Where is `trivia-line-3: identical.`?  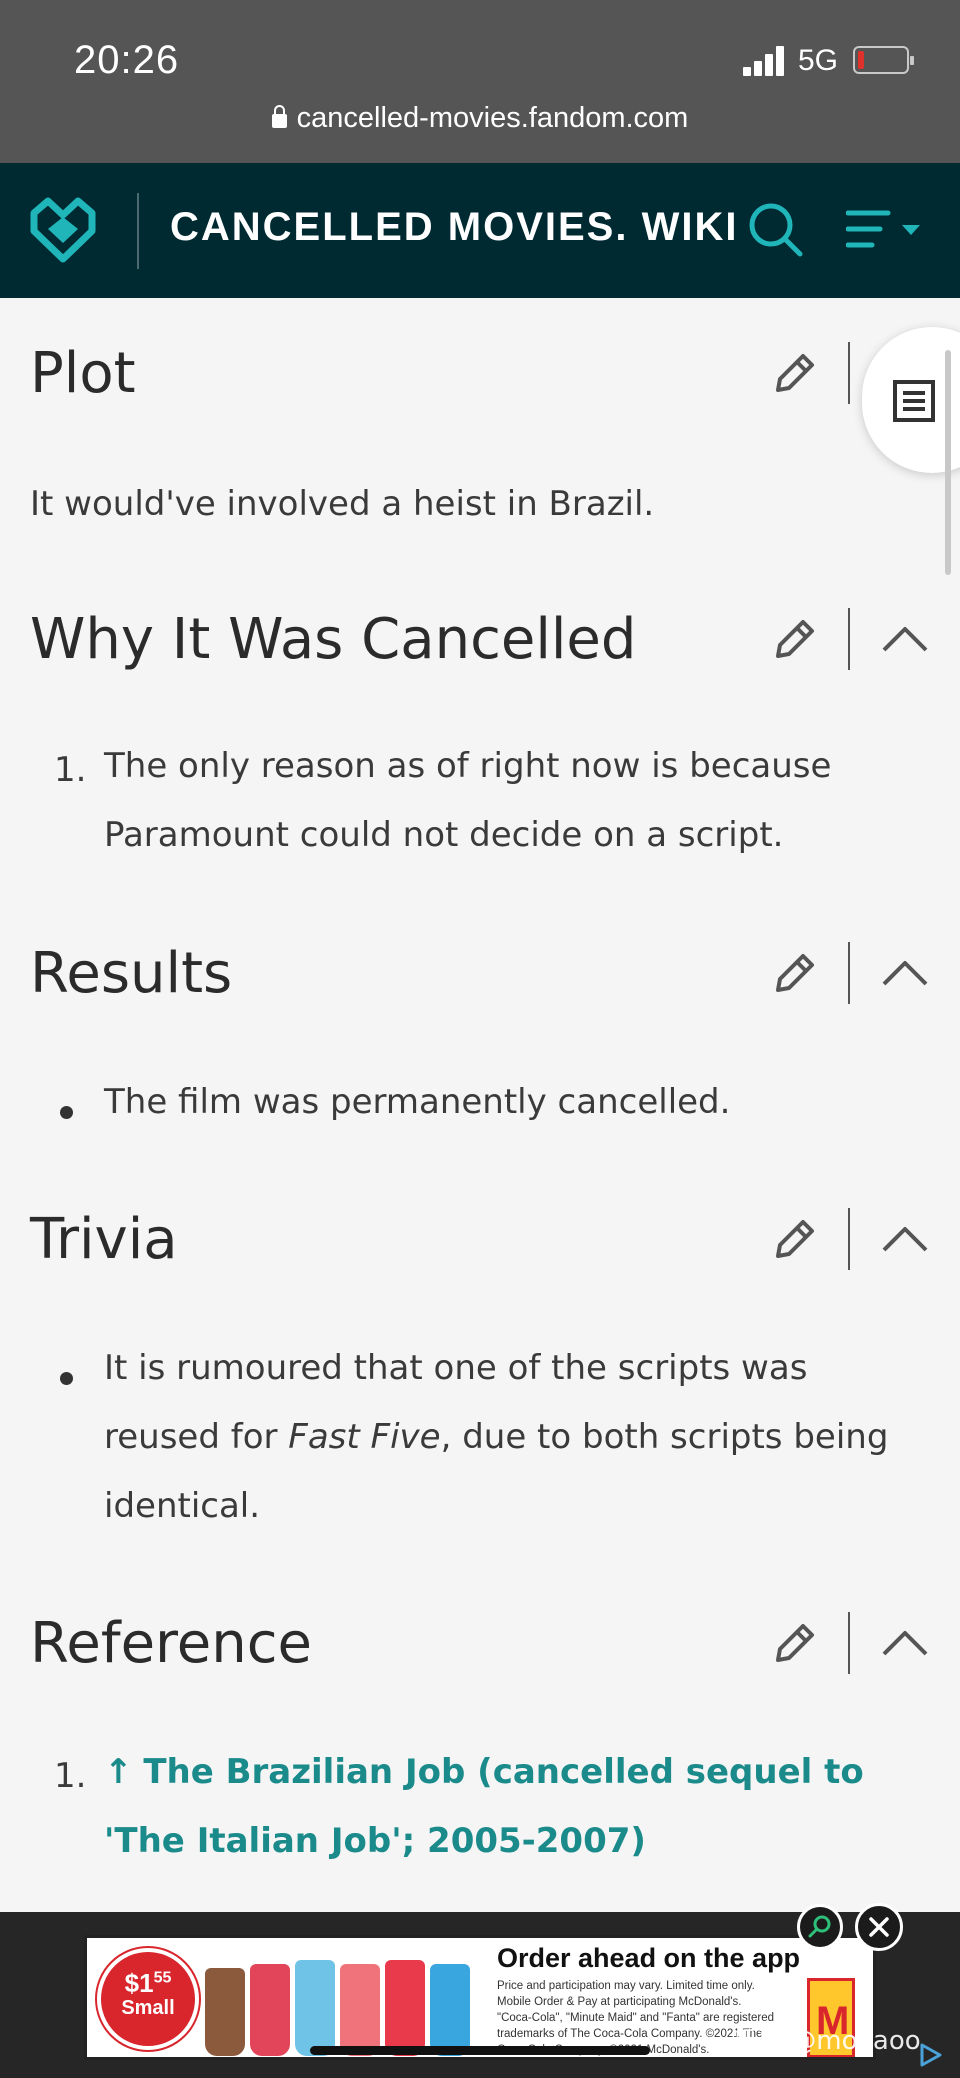 trivia-line-3: identical. is located at coordinates (182, 1506).